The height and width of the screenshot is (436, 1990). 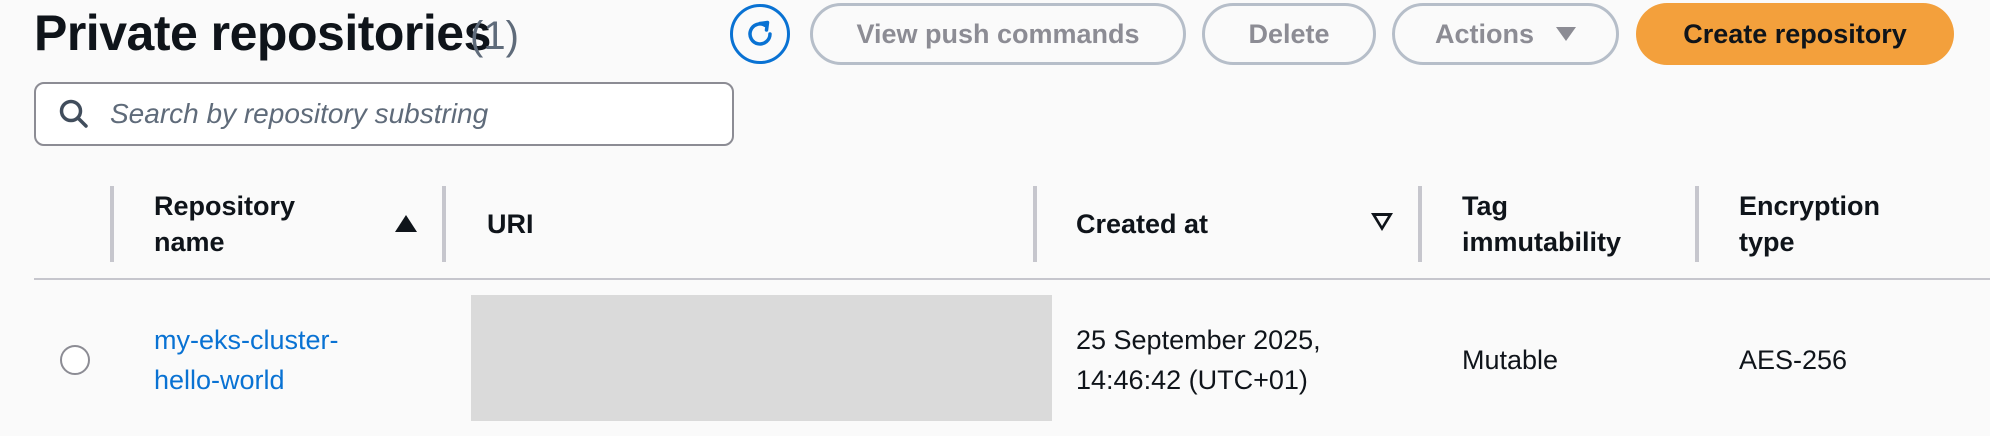 What do you see at coordinates (73, 113) in the screenshot?
I see `search-icon` at bounding box center [73, 113].